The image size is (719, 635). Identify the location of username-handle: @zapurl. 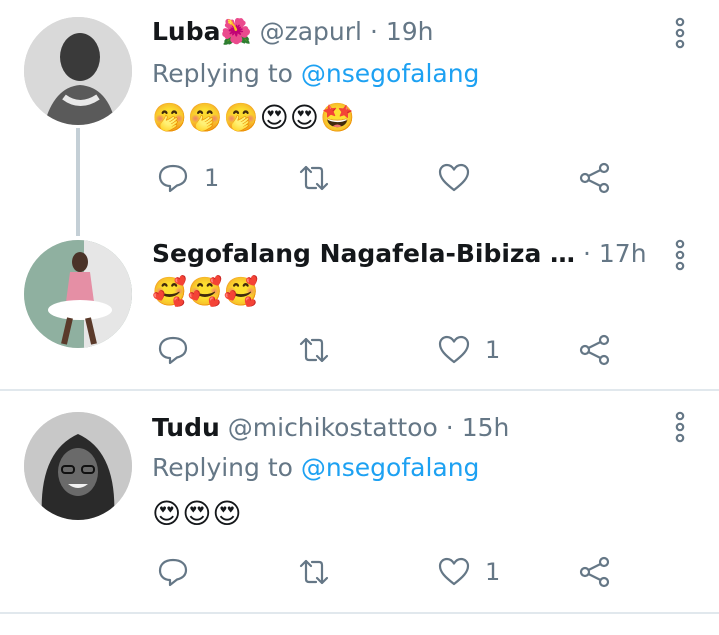
(311, 31).